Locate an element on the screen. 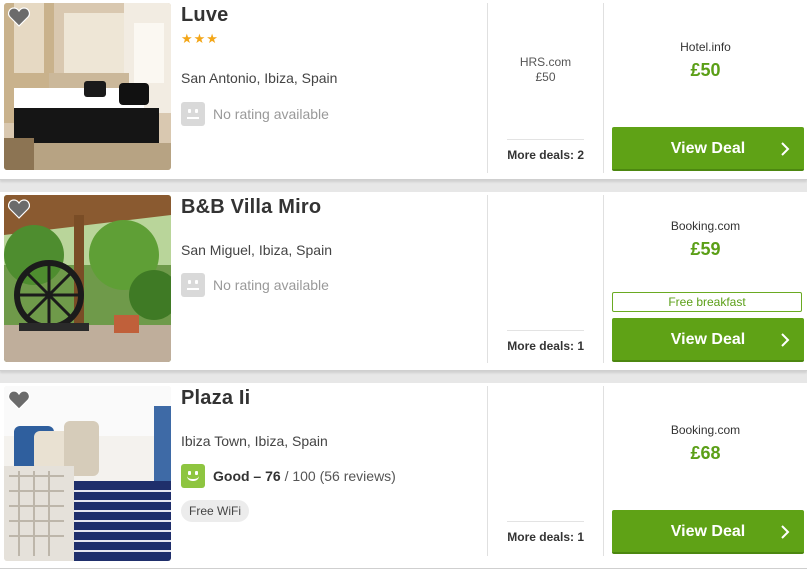  hotel-location: Ibiza Town, Ibiza, Spain is located at coordinates (254, 441).